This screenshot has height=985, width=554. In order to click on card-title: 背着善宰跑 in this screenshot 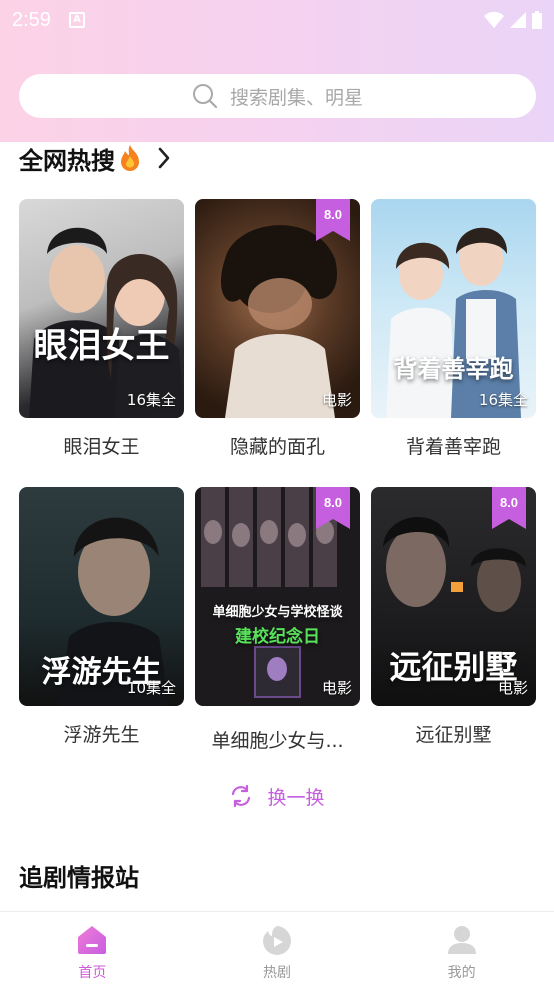, I will do `click(453, 447)`.